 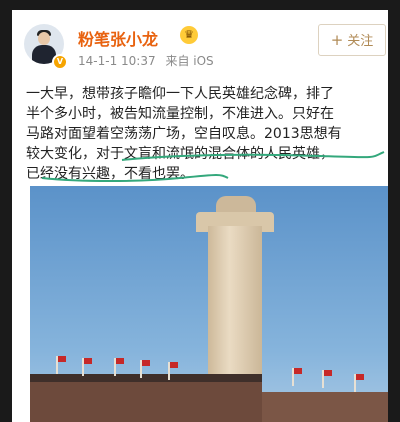 I want to click on post-text-line: 马路对面望着空荡荡广场，空自叹息。2013思想有, so click(x=184, y=134).